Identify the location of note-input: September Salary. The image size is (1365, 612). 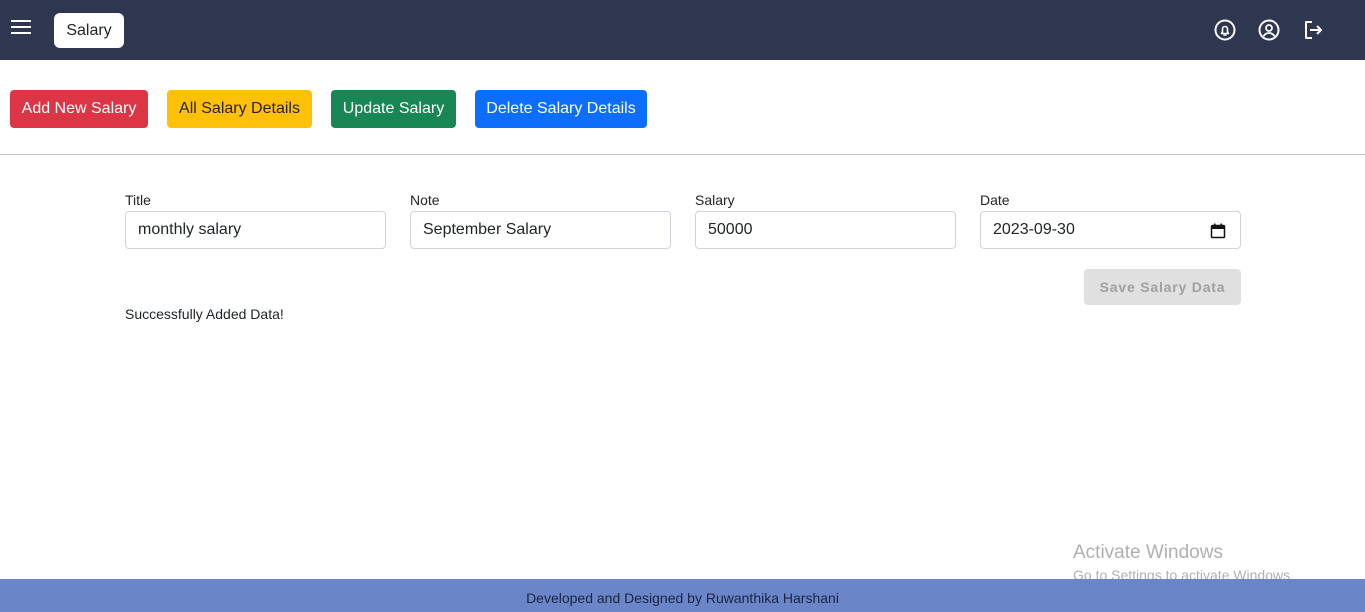
(540, 230).